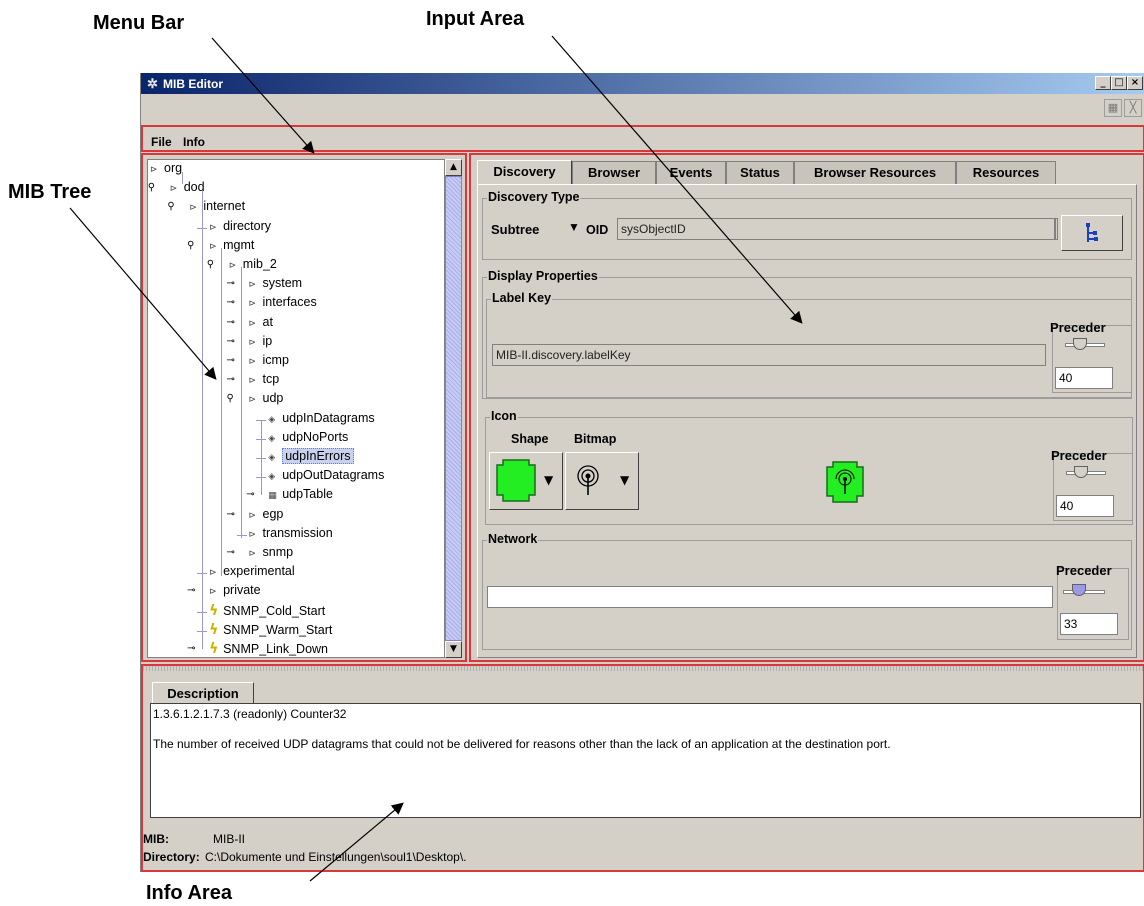 The height and width of the screenshot is (906, 1144). I want to click on callout-info-area: Info Area, so click(189, 893).